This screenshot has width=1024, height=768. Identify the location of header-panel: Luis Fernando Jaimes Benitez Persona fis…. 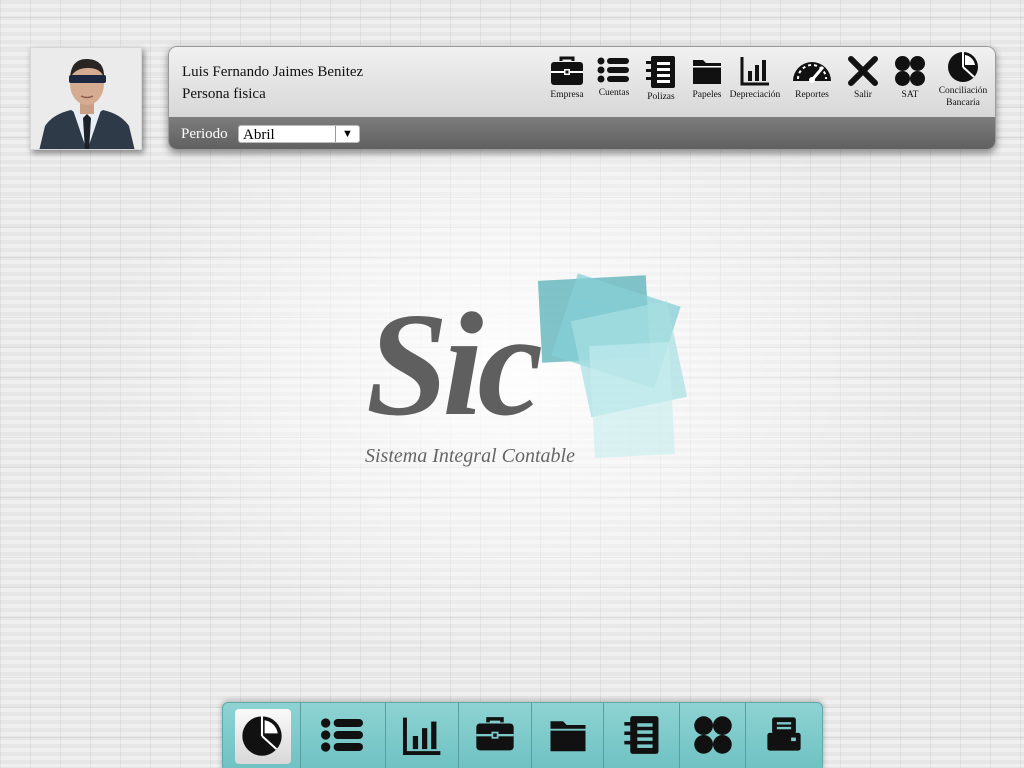
(582, 98).